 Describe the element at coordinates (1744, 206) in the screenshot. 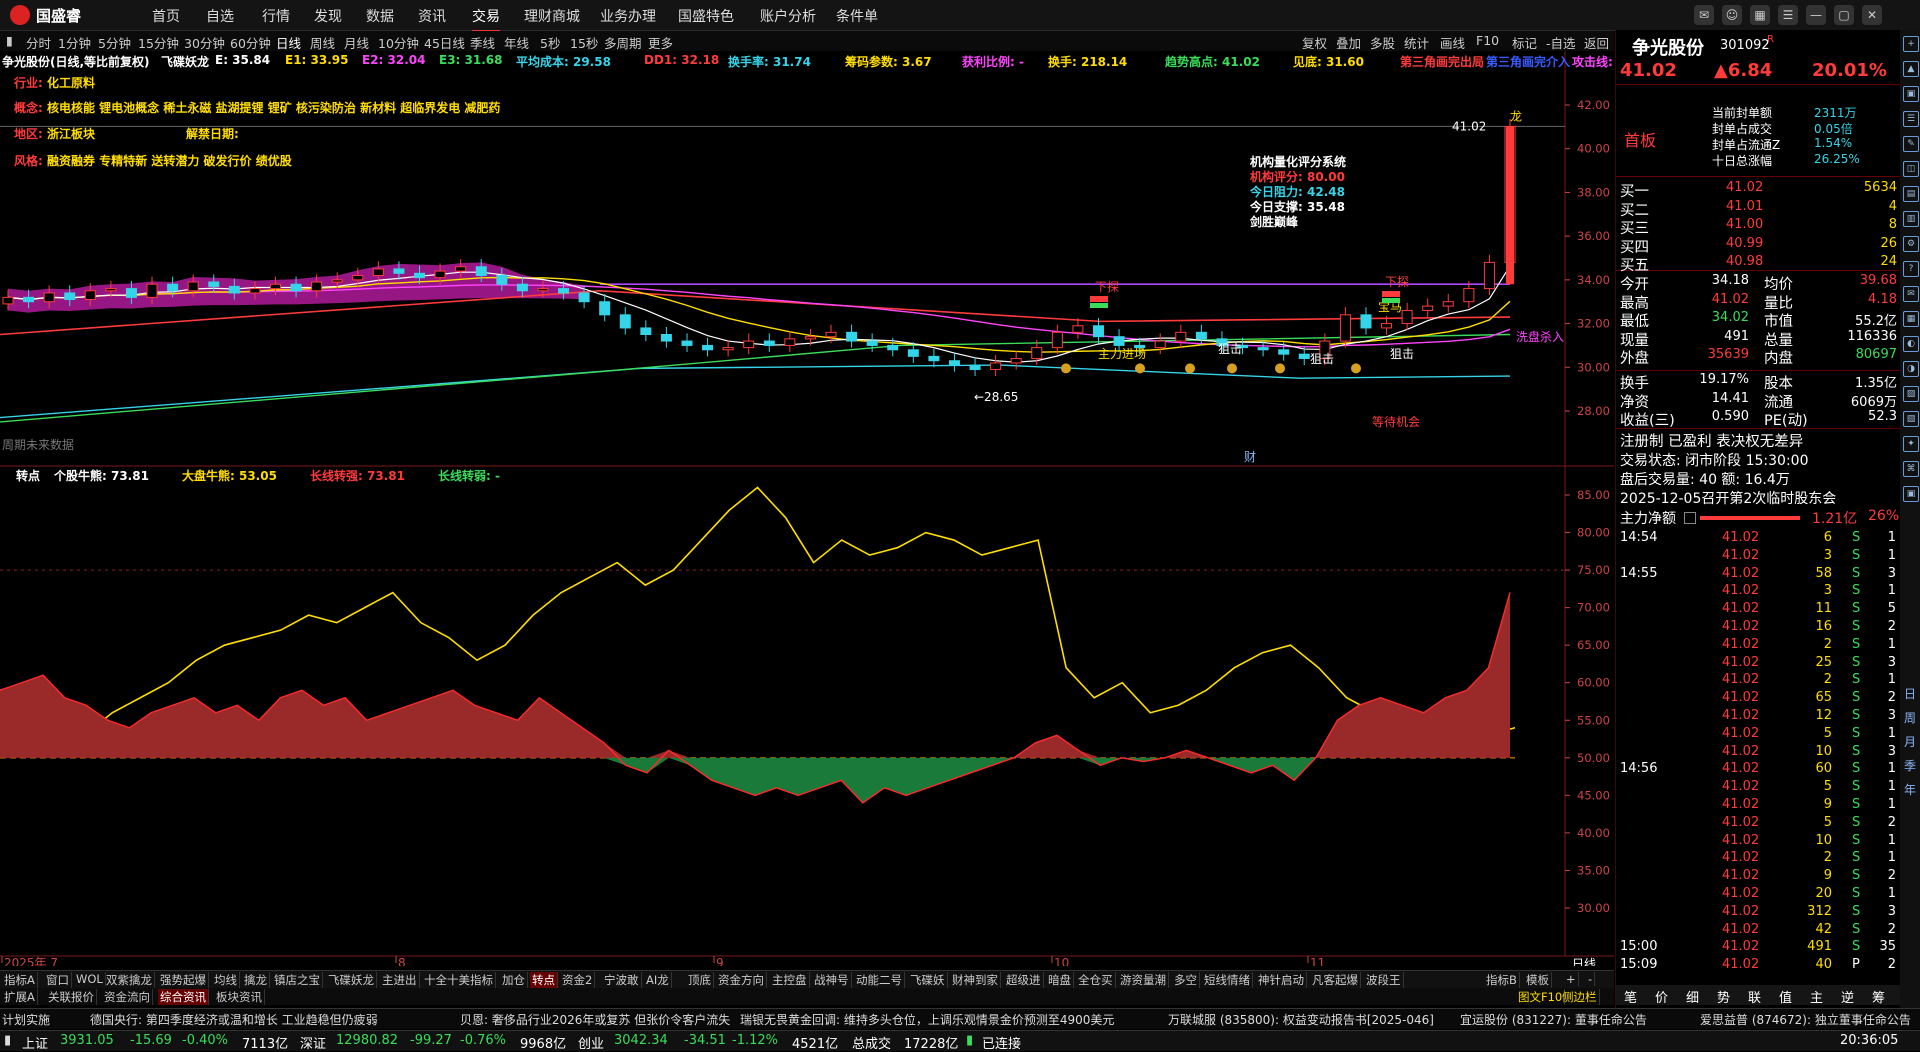

I see `bid-price: 41.01` at that location.